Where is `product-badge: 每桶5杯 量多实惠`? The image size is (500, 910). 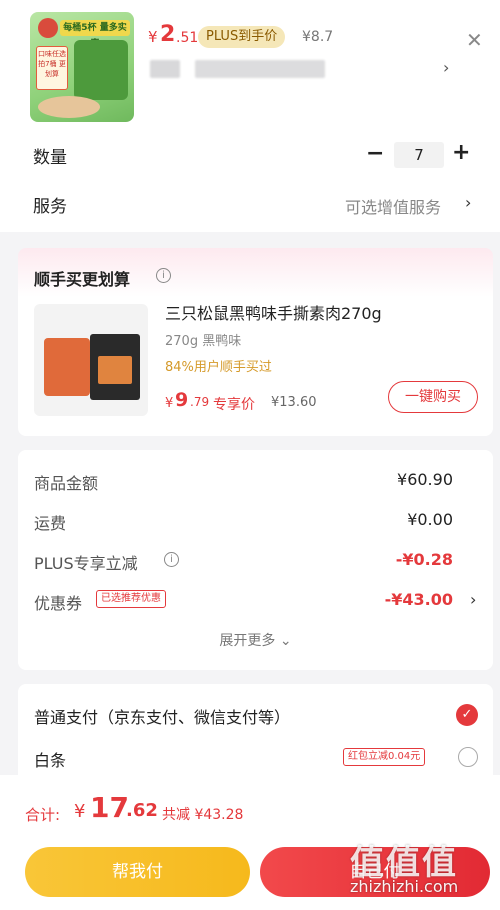 product-badge: 每桶5杯 量多实惠 is located at coordinates (95, 34).